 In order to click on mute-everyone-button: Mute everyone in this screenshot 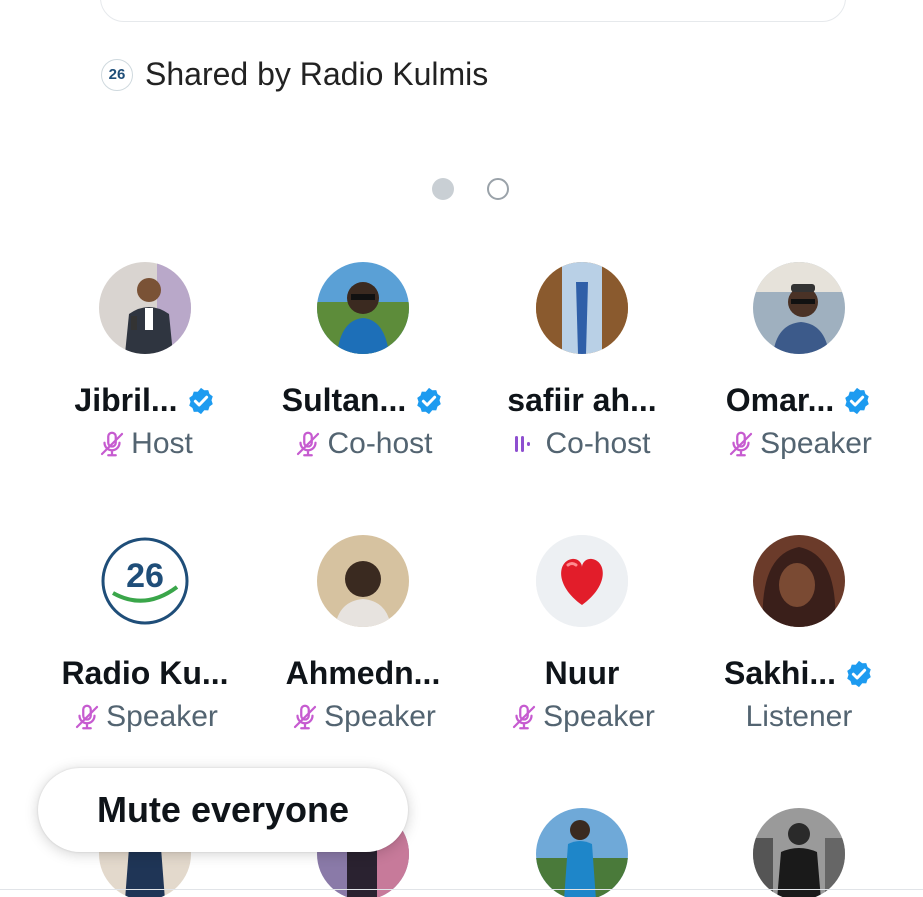, I will do `click(223, 810)`.